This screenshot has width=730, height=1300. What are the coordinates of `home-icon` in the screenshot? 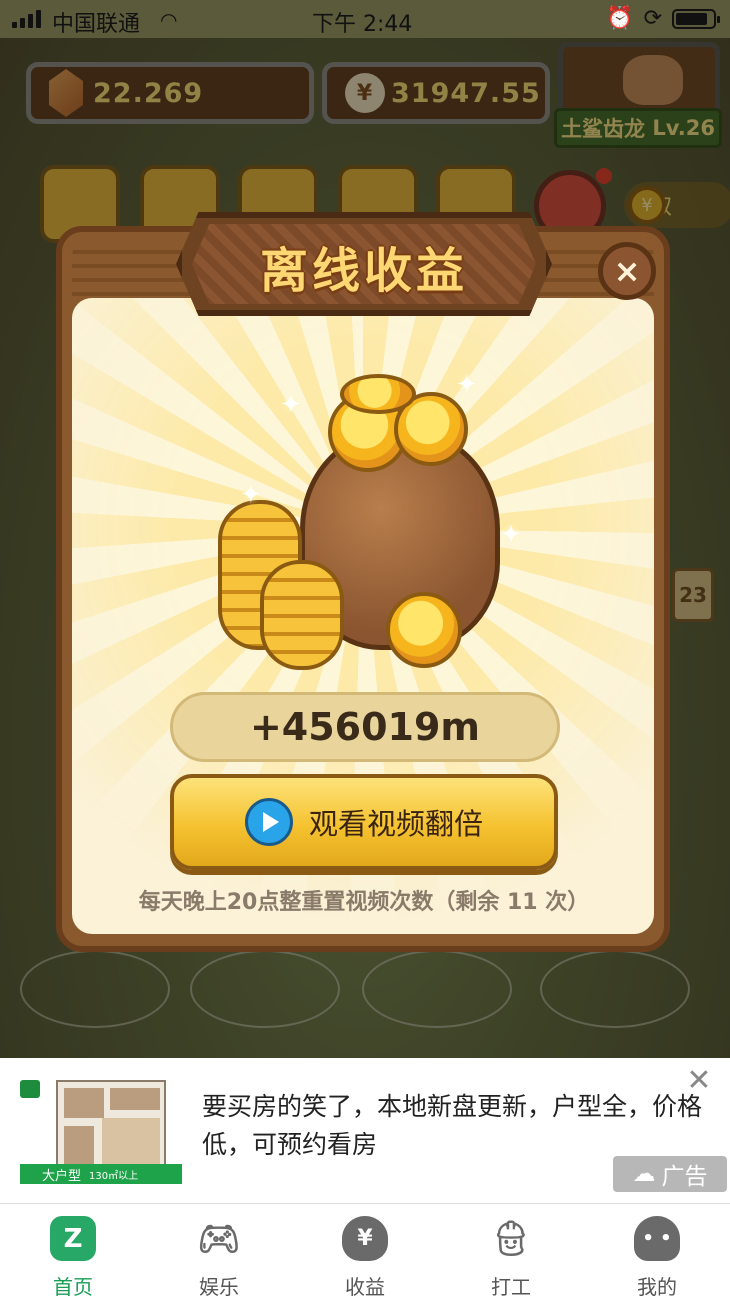 It's located at (30, 1089).